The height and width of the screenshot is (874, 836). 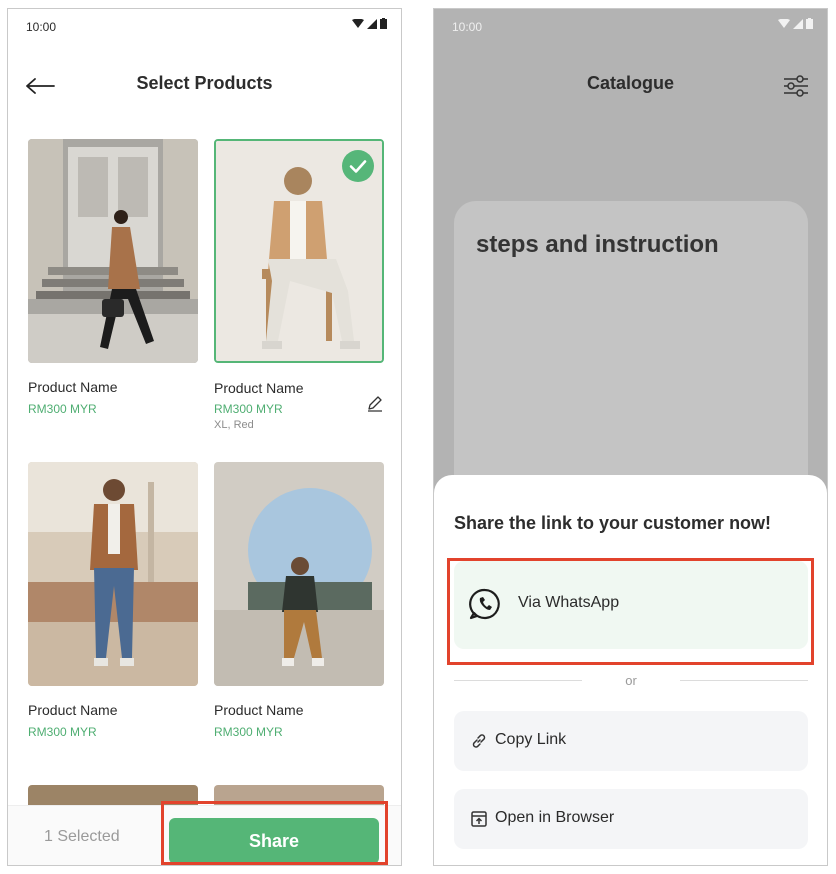 What do you see at coordinates (82, 836) in the screenshot?
I see `selected-count: 1 Selected` at bounding box center [82, 836].